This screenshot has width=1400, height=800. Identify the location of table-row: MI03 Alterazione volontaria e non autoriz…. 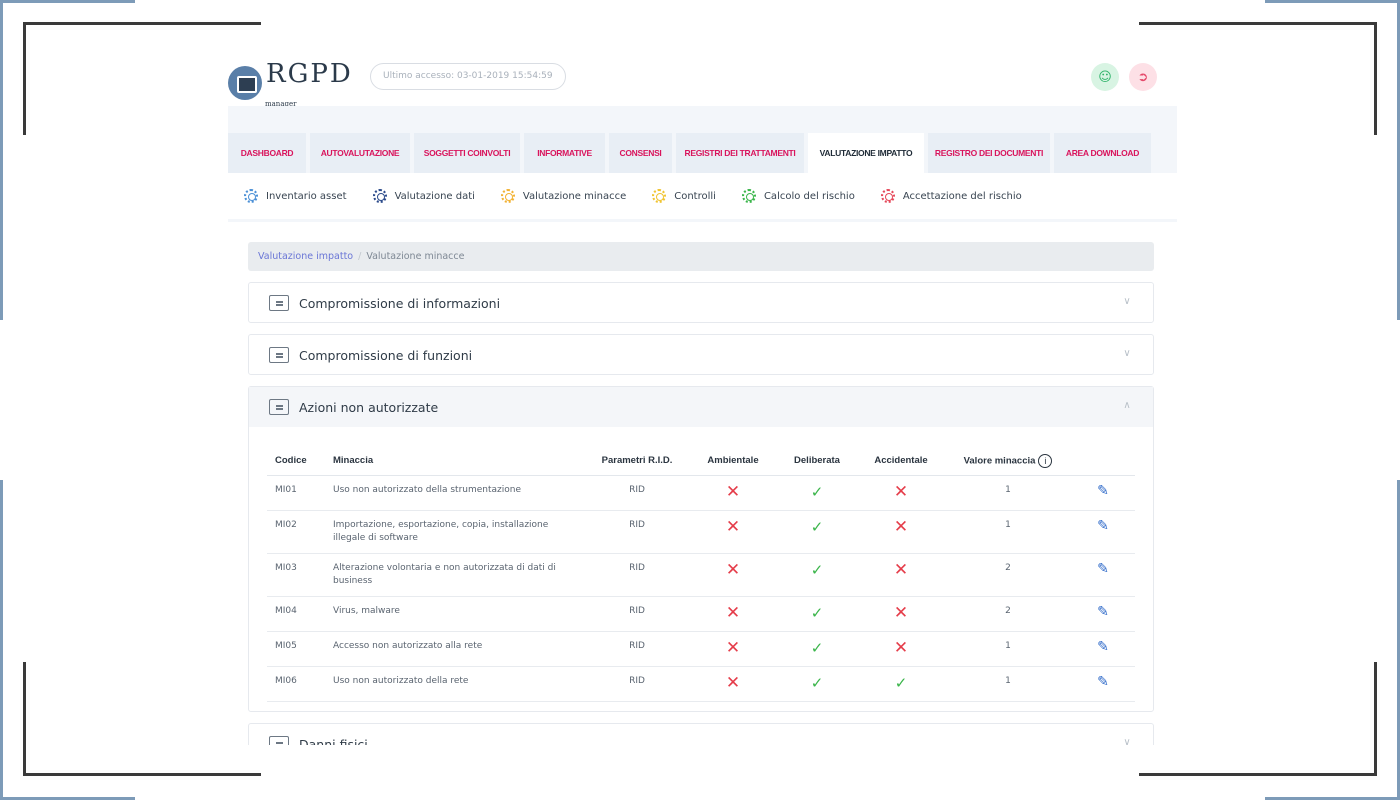
(701, 575).